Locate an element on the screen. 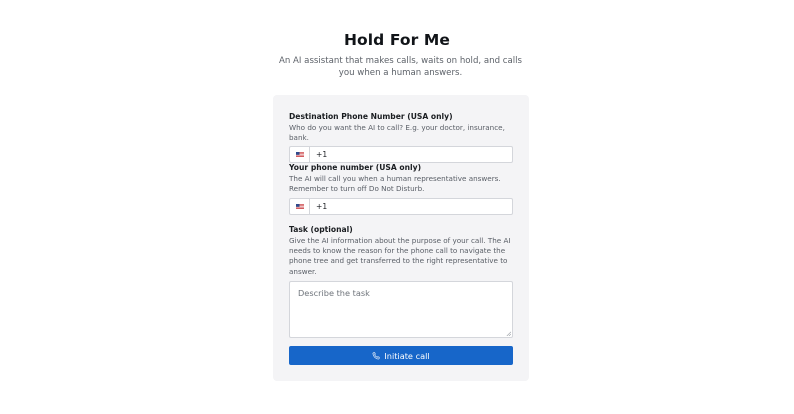  task-textarea: Describe the task is located at coordinates (401, 309).